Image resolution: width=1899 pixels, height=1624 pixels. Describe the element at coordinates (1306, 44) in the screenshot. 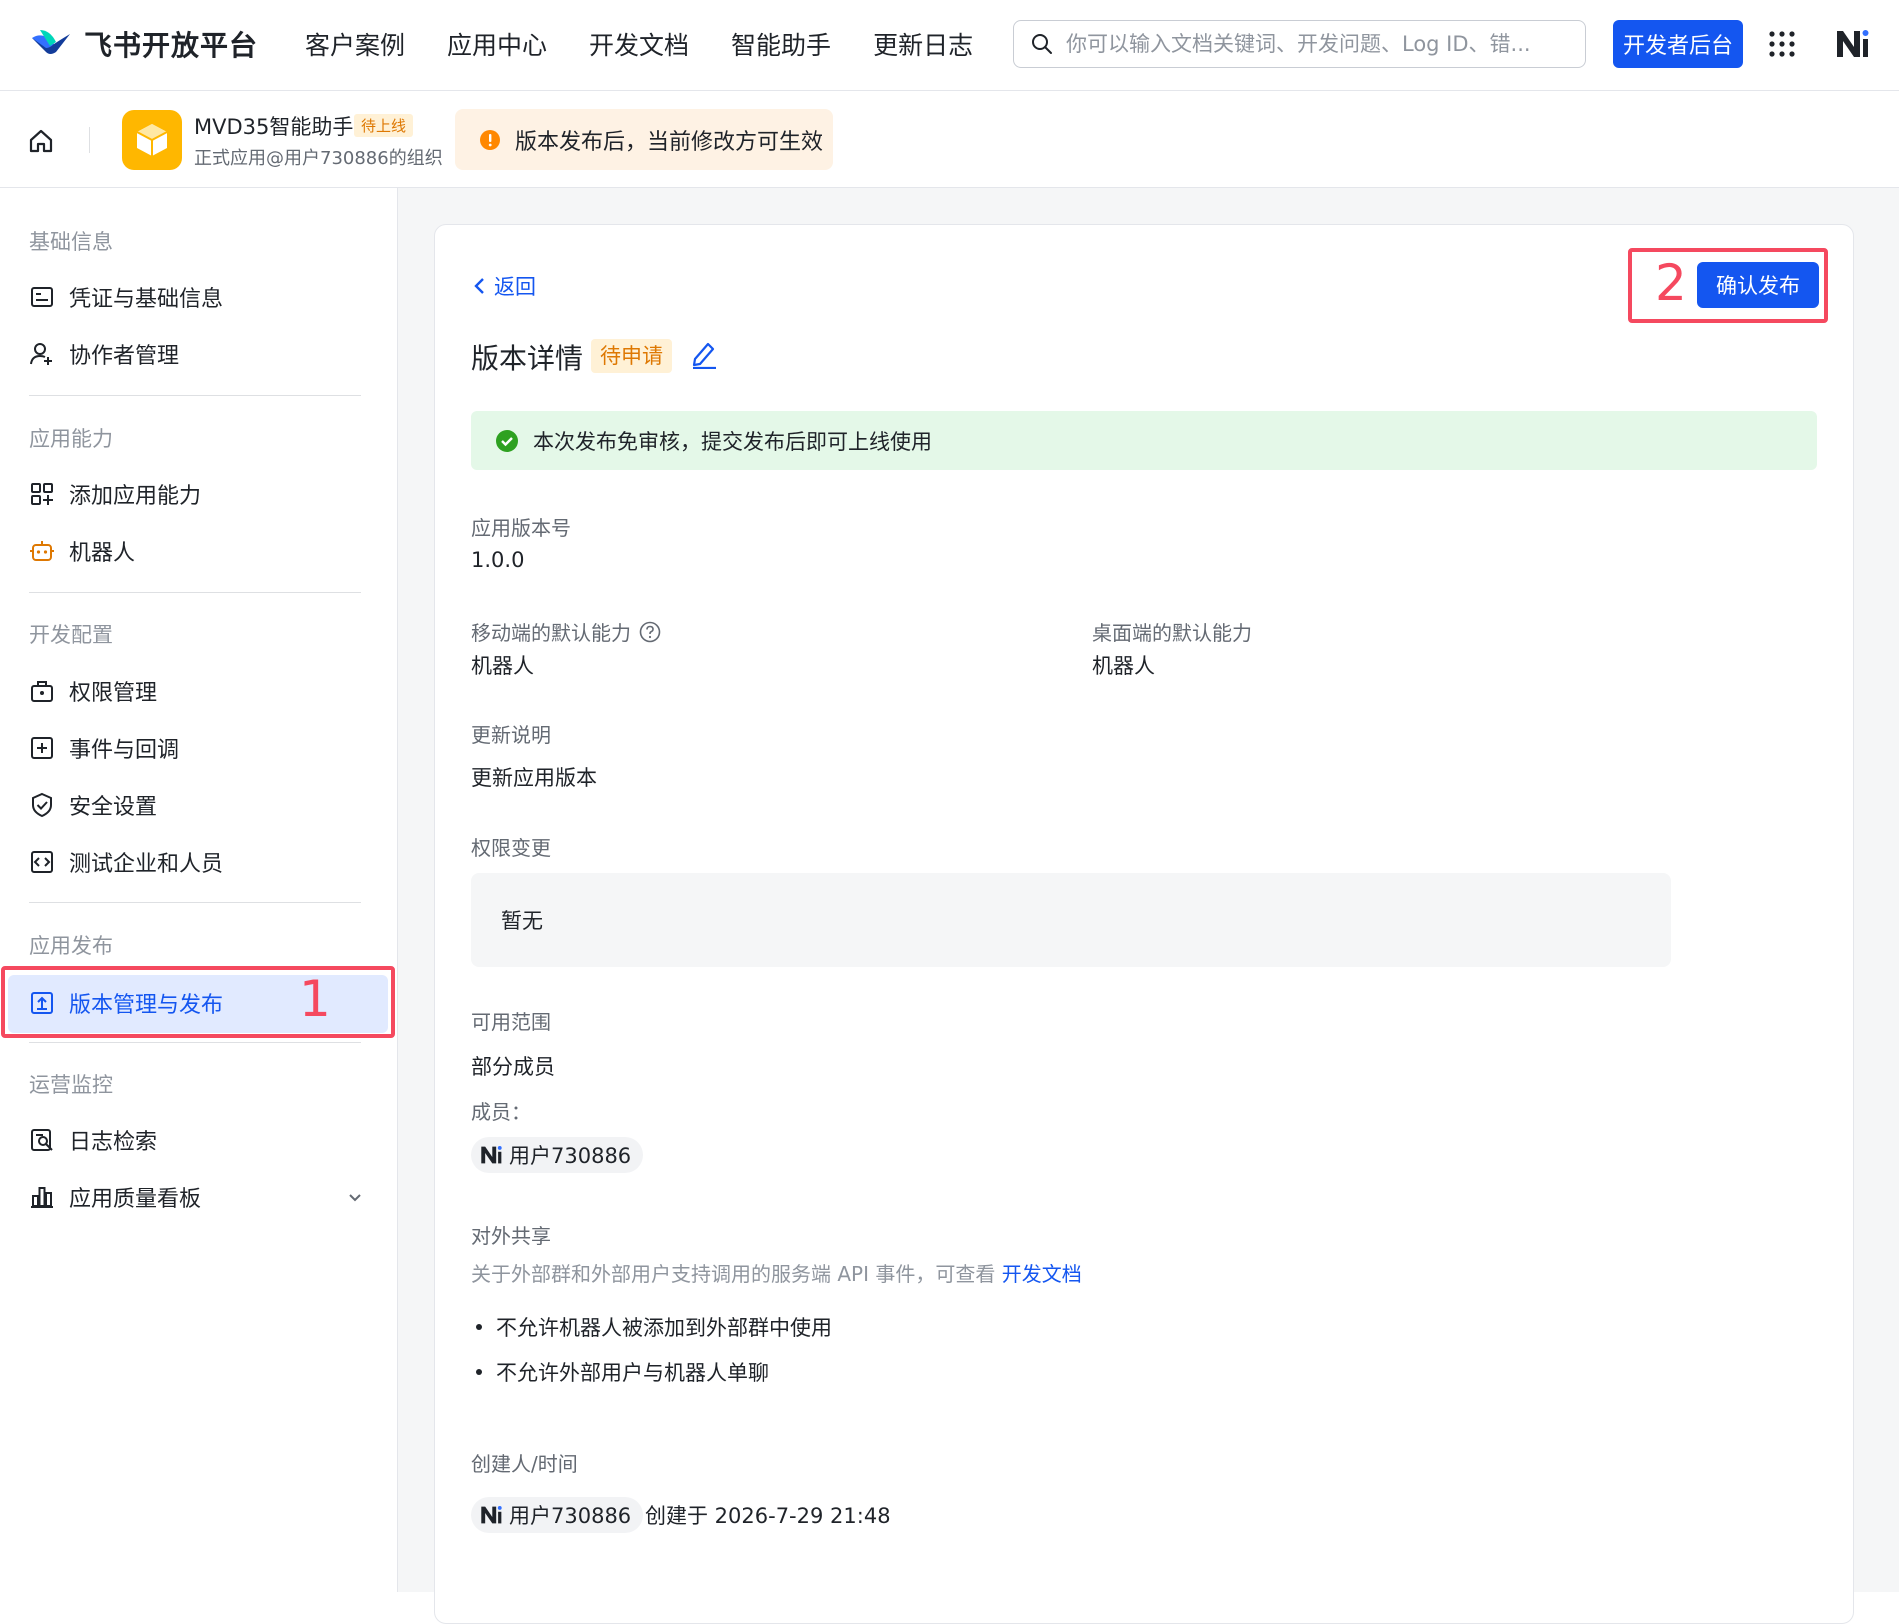

I see `search-input` at that location.